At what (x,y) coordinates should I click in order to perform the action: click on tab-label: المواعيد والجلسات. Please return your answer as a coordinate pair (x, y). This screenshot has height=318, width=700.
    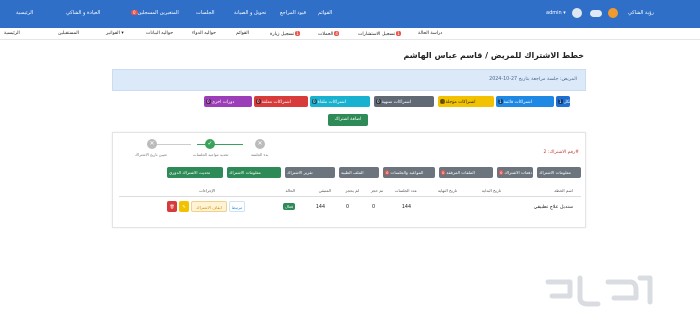
    Looking at the image, I should click on (407, 172).